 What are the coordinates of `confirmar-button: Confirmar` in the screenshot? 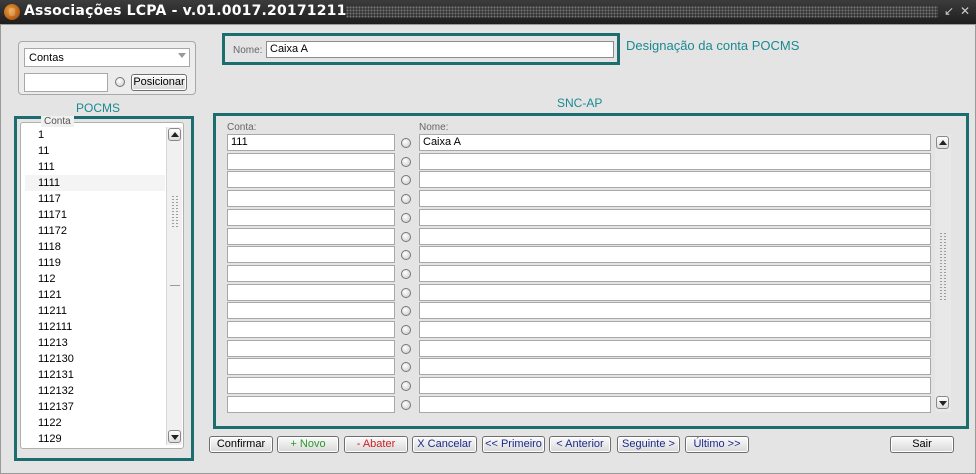 It's located at (241, 444).